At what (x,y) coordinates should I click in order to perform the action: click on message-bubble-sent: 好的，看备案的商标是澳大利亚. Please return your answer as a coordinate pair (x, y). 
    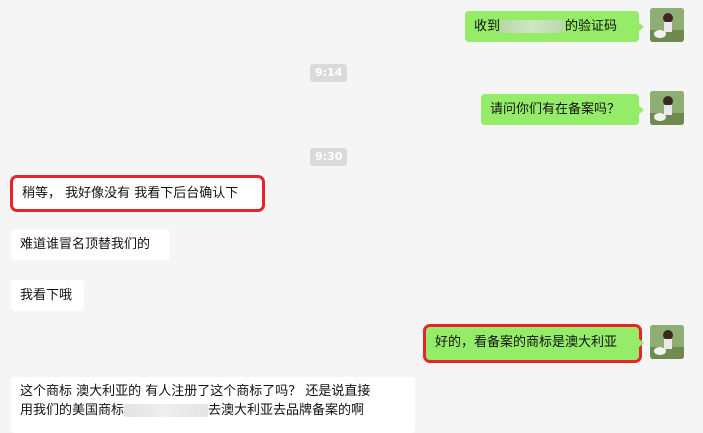
    Looking at the image, I should click on (533, 343).